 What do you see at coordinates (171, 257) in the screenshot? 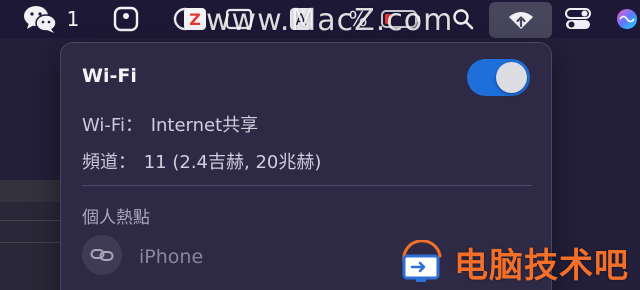
I see `hotspot-device-iphone: iPhone` at bounding box center [171, 257].